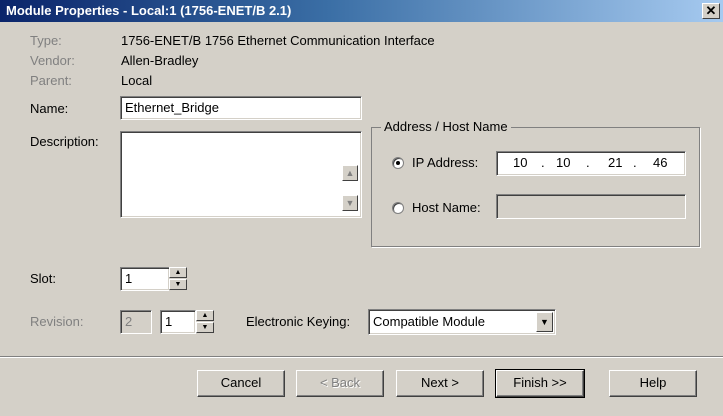  I want to click on revision-spin-down-icon: ▼, so click(205, 327).